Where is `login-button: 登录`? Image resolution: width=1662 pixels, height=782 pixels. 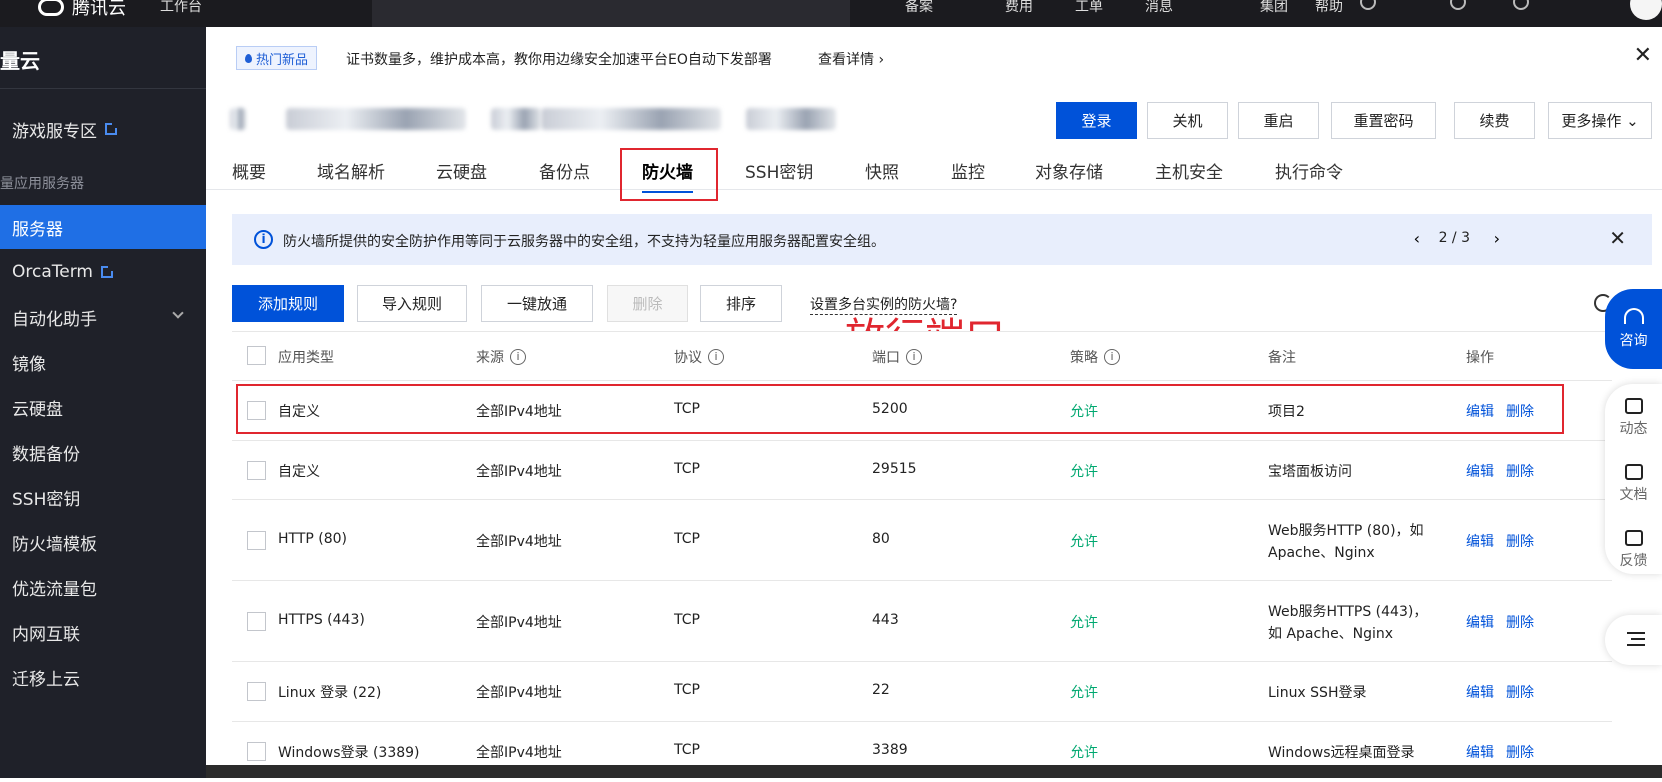
login-button: 登录 is located at coordinates (1096, 120).